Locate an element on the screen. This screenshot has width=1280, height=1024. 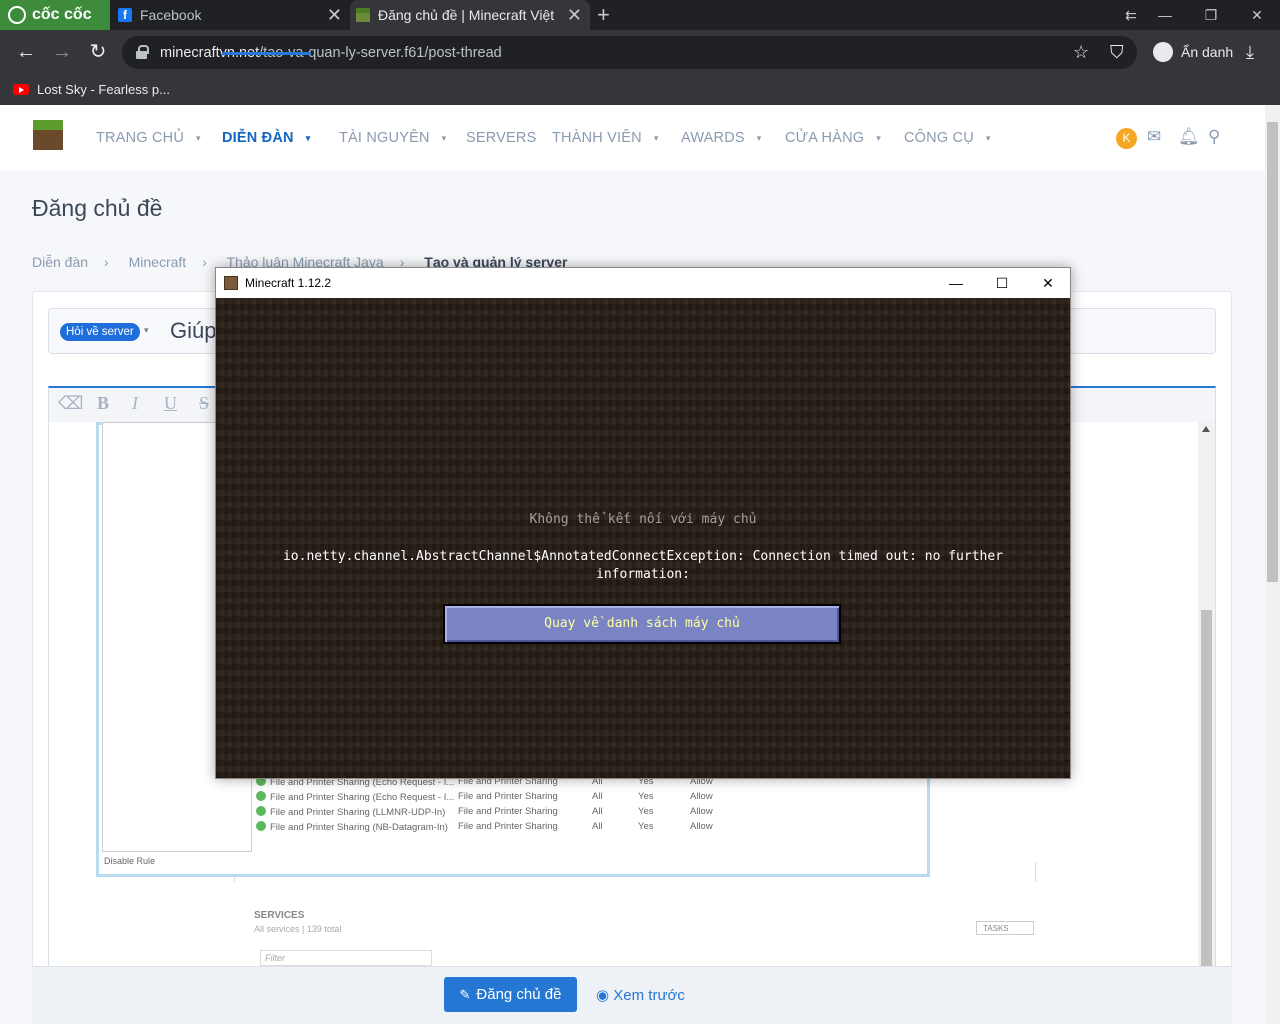
thread-title-input: Giúp is located at coordinates (193, 331).